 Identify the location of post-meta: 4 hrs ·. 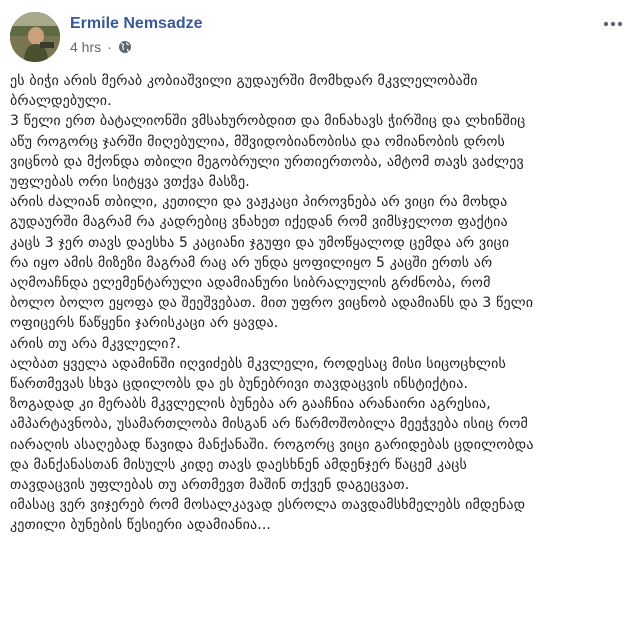
(101, 47).